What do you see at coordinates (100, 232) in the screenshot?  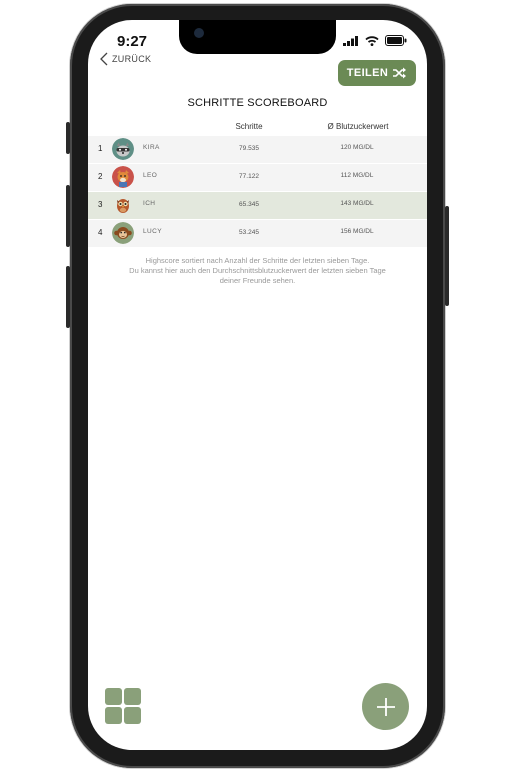 I see `rank-number: 4` at bounding box center [100, 232].